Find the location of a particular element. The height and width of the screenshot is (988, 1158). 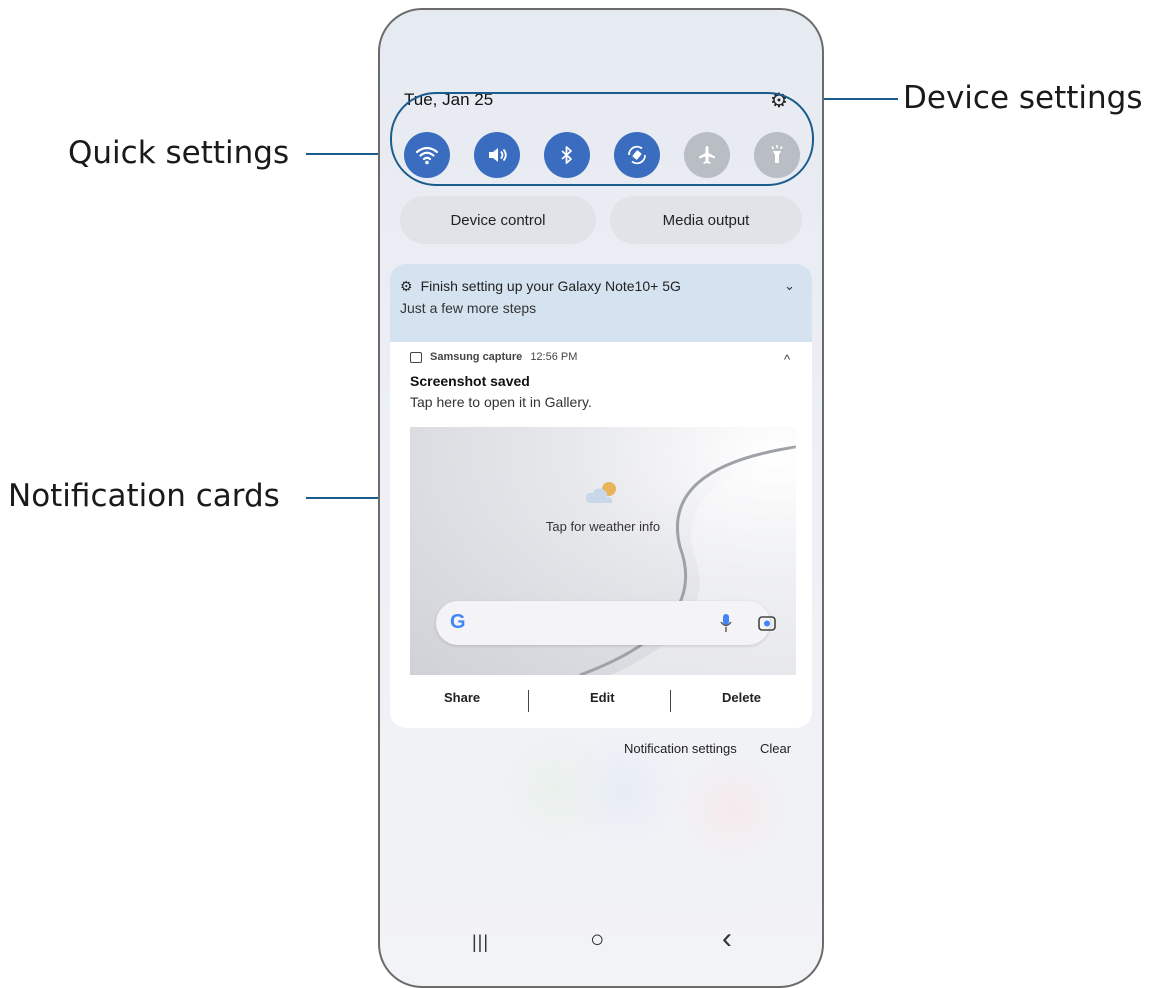

setup-notification-subtitle: Just a few more steps is located at coordinates (468, 308).